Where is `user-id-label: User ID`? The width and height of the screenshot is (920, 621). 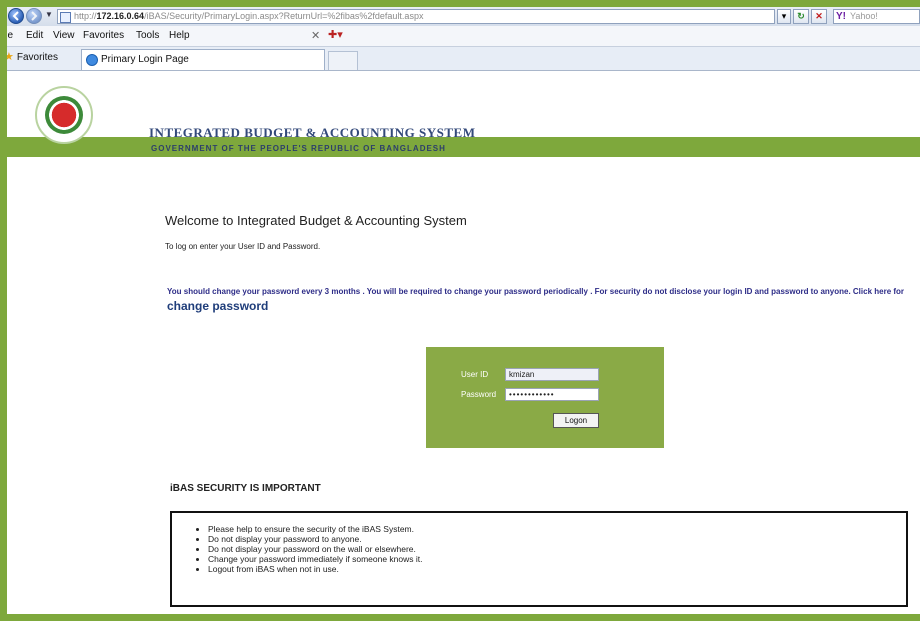 user-id-label: User ID is located at coordinates (475, 374).